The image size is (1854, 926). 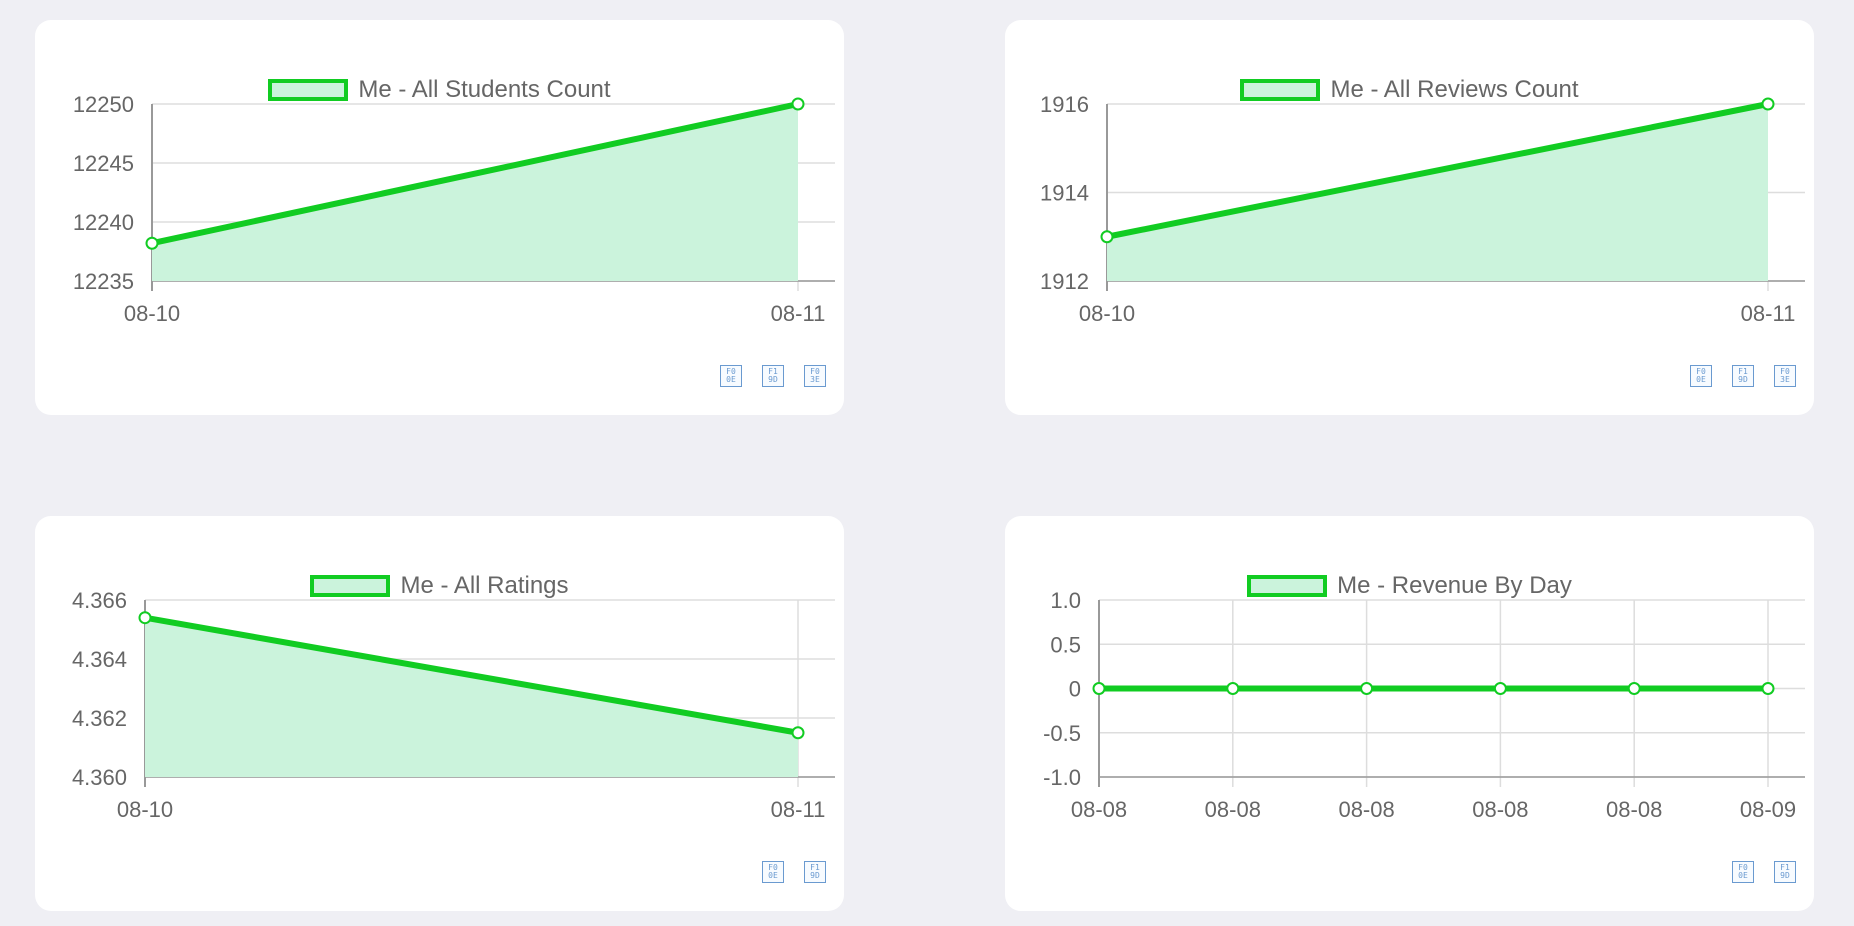 I want to click on legend: Me - All Students Count, so click(x=439, y=90).